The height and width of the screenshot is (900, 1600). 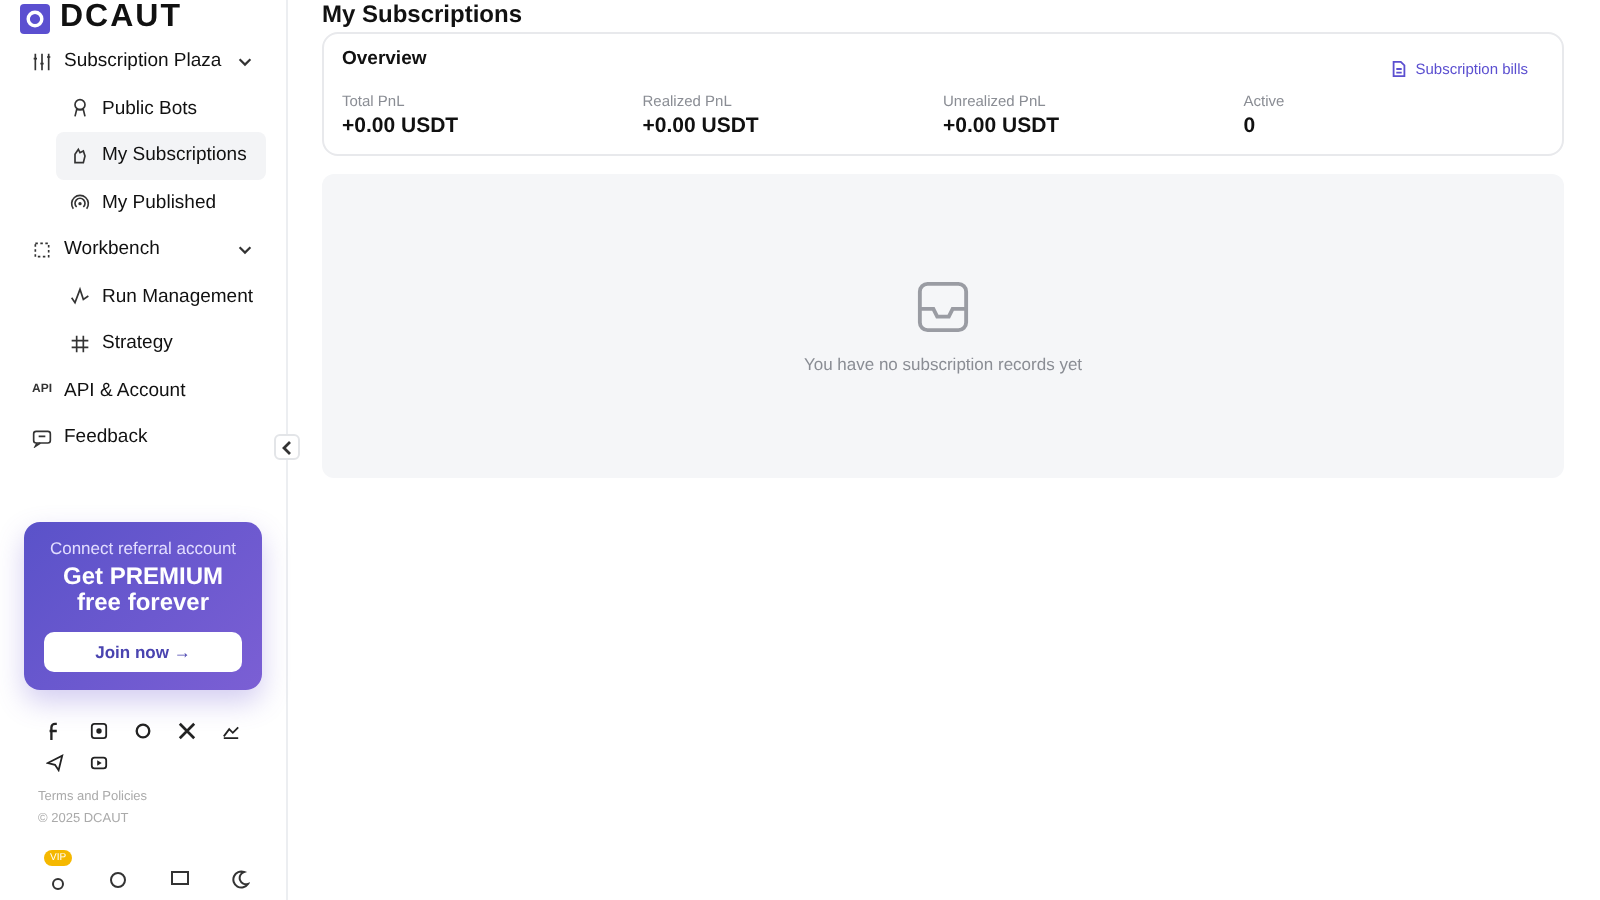 What do you see at coordinates (1398, 69) in the screenshot?
I see `document-icon` at bounding box center [1398, 69].